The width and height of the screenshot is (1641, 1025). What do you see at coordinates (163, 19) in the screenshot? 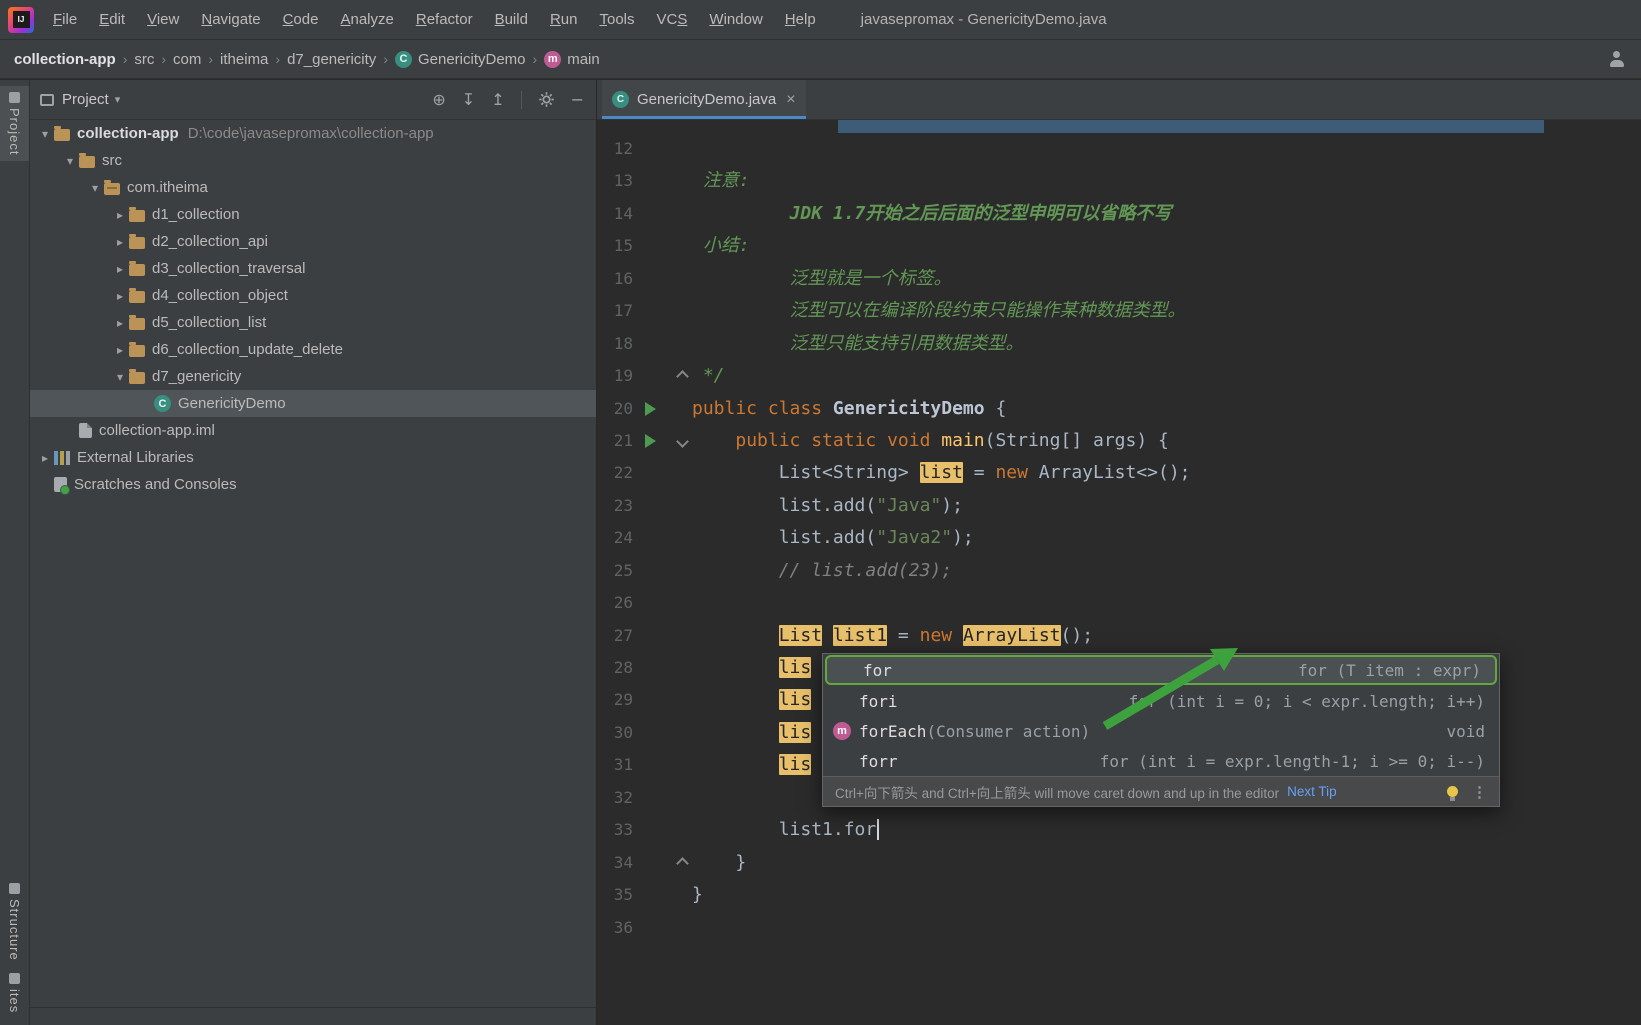
I see `menu-view: View` at bounding box center [163, 19].